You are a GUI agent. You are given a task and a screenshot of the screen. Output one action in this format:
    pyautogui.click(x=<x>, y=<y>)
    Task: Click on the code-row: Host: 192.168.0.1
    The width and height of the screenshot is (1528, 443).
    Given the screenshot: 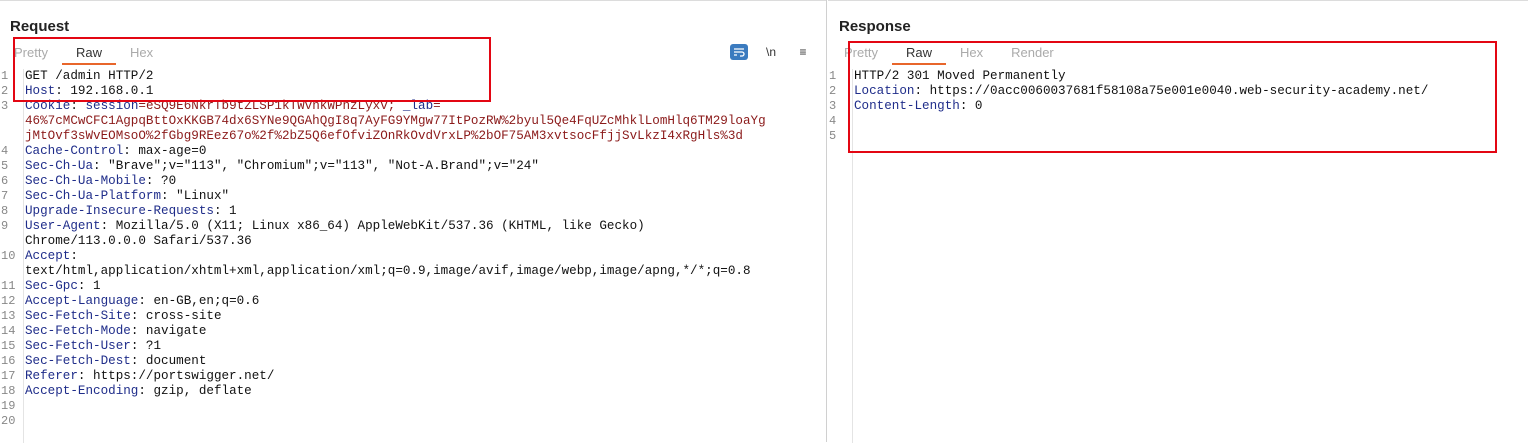 What is the action you would take?
    pyautogui.click(x=425, y=91)
    